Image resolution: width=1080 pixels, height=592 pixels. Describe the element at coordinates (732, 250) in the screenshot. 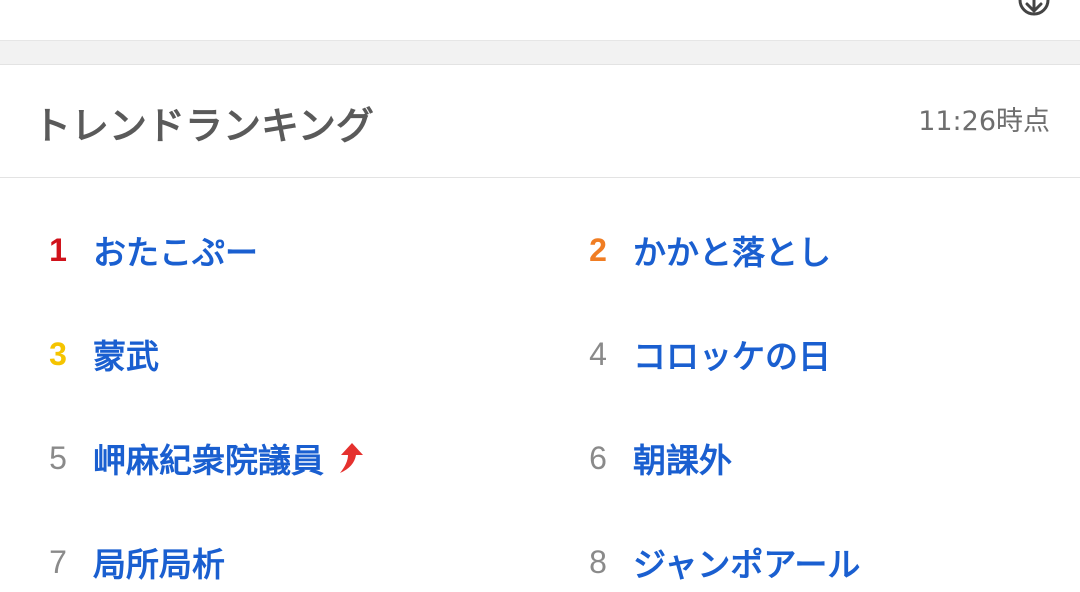

I see `trend-keyword: かかと落とし` at that location.